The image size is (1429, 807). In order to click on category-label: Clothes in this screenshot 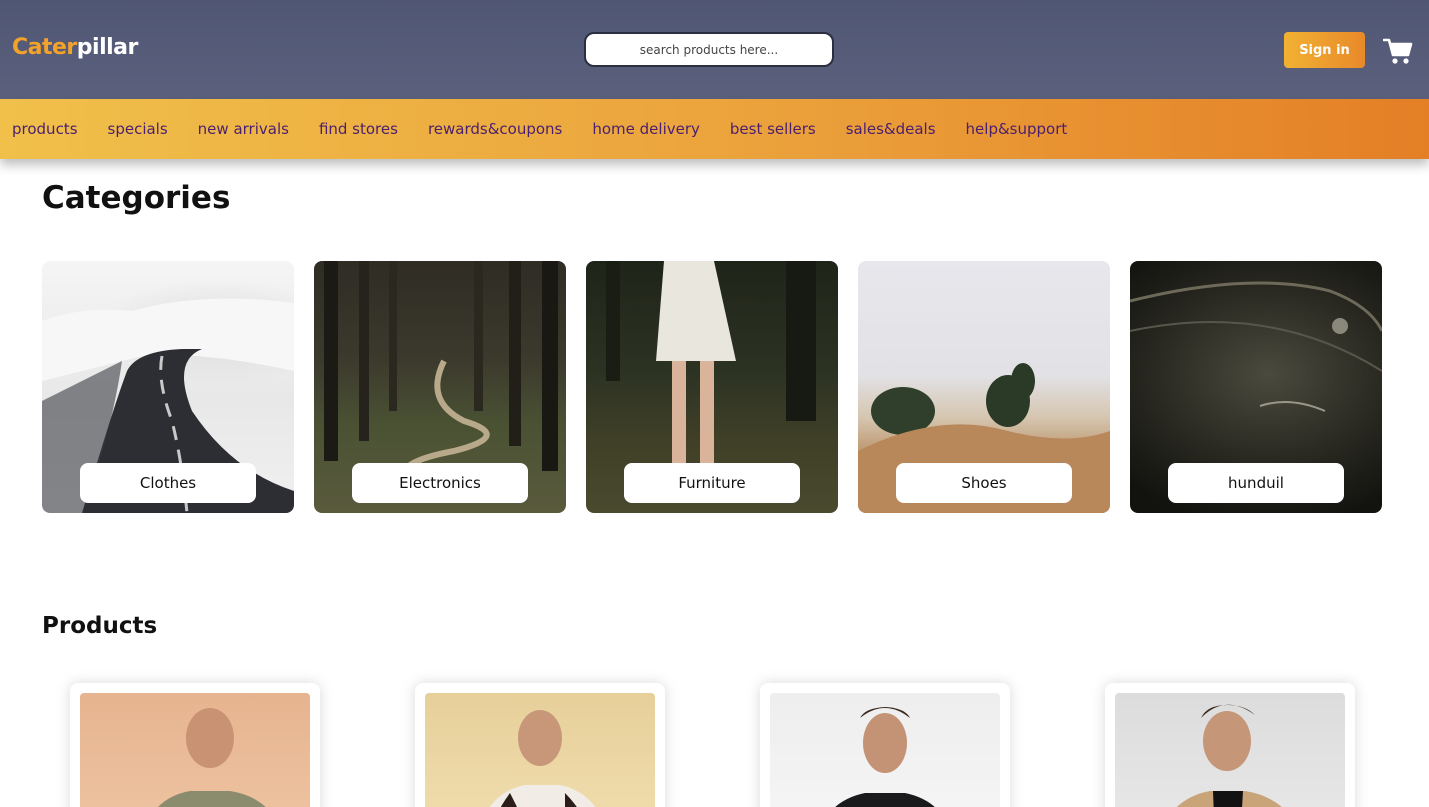, I will do `click(168, 483)`.